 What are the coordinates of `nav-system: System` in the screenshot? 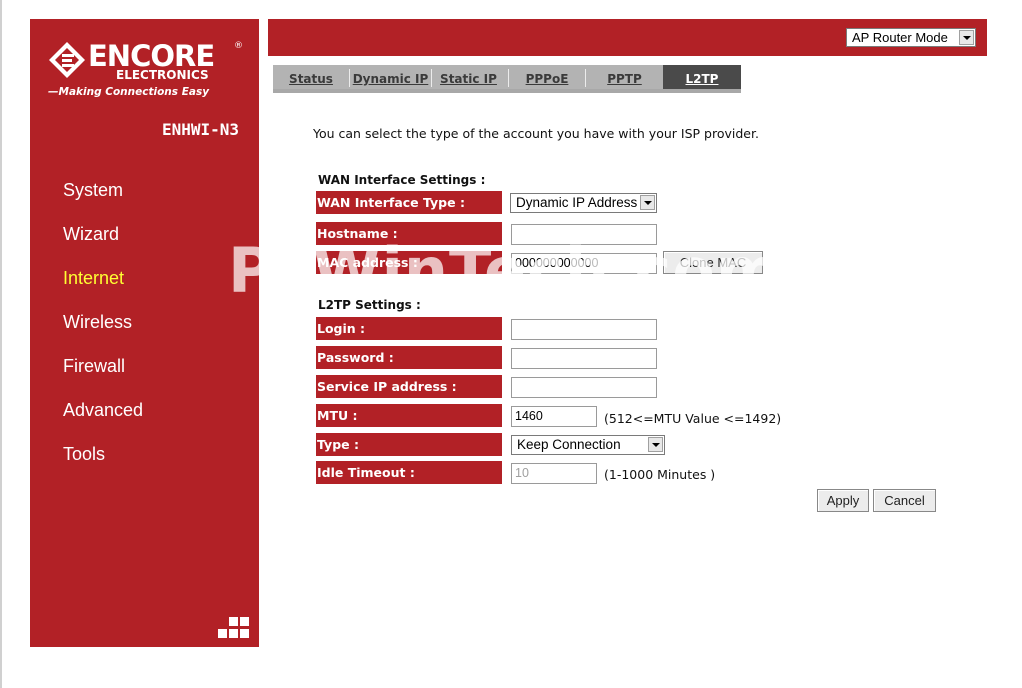 It's located at (93, 190).